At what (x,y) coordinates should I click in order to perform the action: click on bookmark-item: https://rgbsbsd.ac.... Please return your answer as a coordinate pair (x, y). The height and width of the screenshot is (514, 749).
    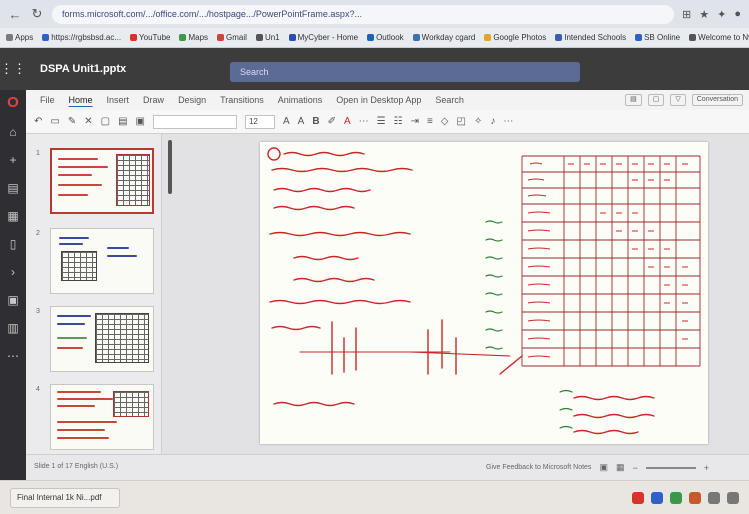
    Looking at the image, I should click on (81, 37).